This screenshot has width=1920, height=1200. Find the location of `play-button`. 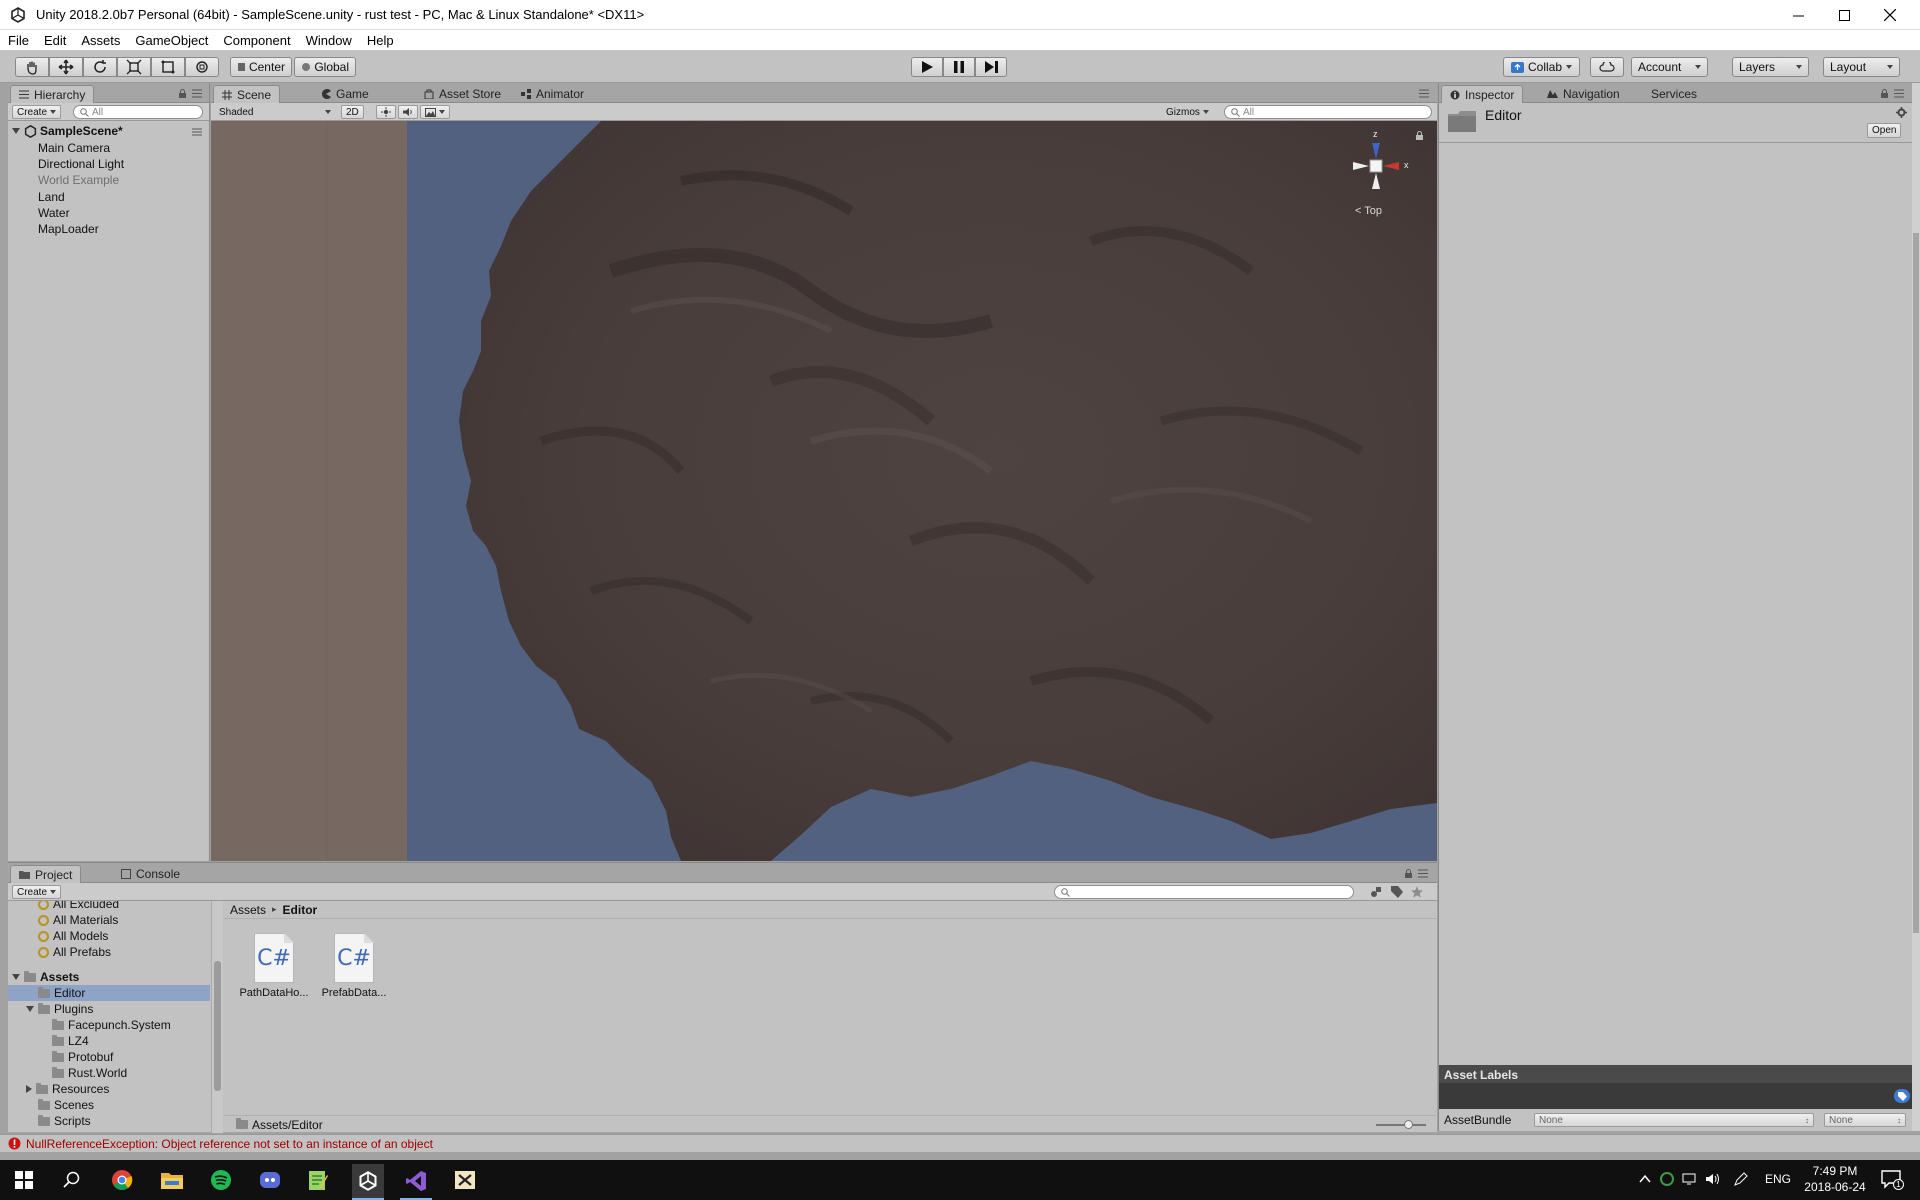

play-button is located at coordinates (927, 67).